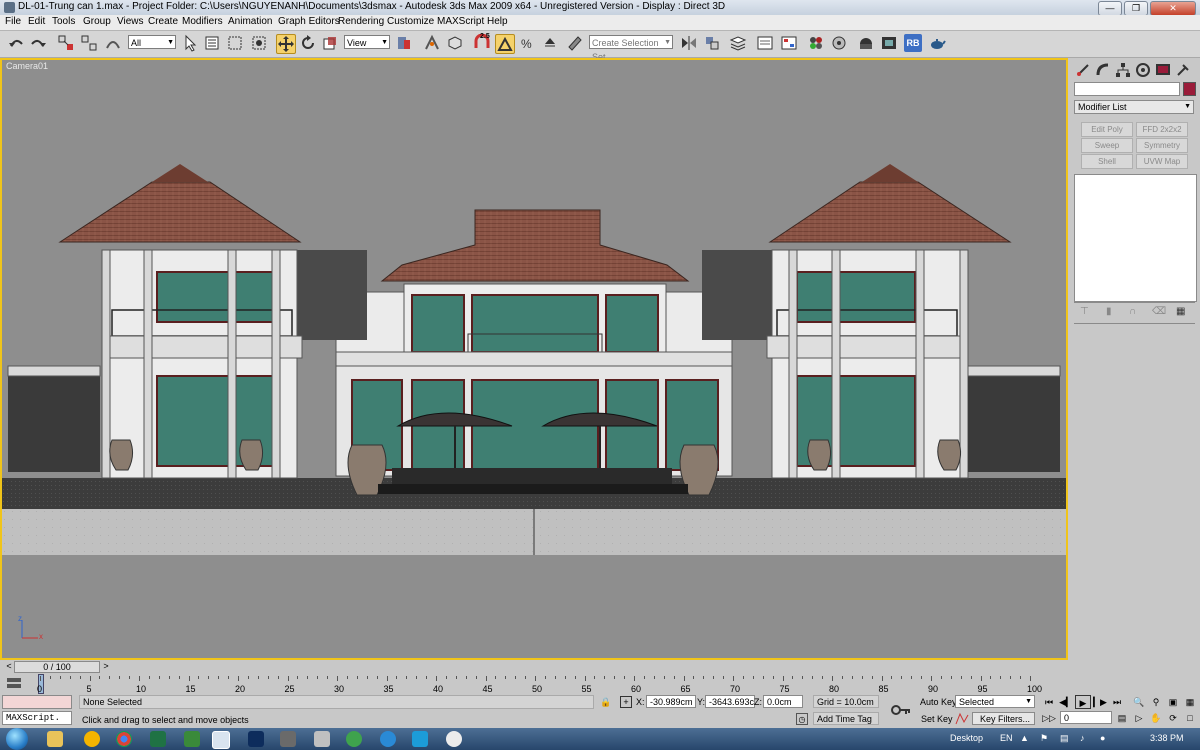 The width and height of the screenshot is (1200, 750). What do you see at coordinates (1189, 89) in the screenshot?
I see `object-color-swatch` at bounding box center [1189, 89].